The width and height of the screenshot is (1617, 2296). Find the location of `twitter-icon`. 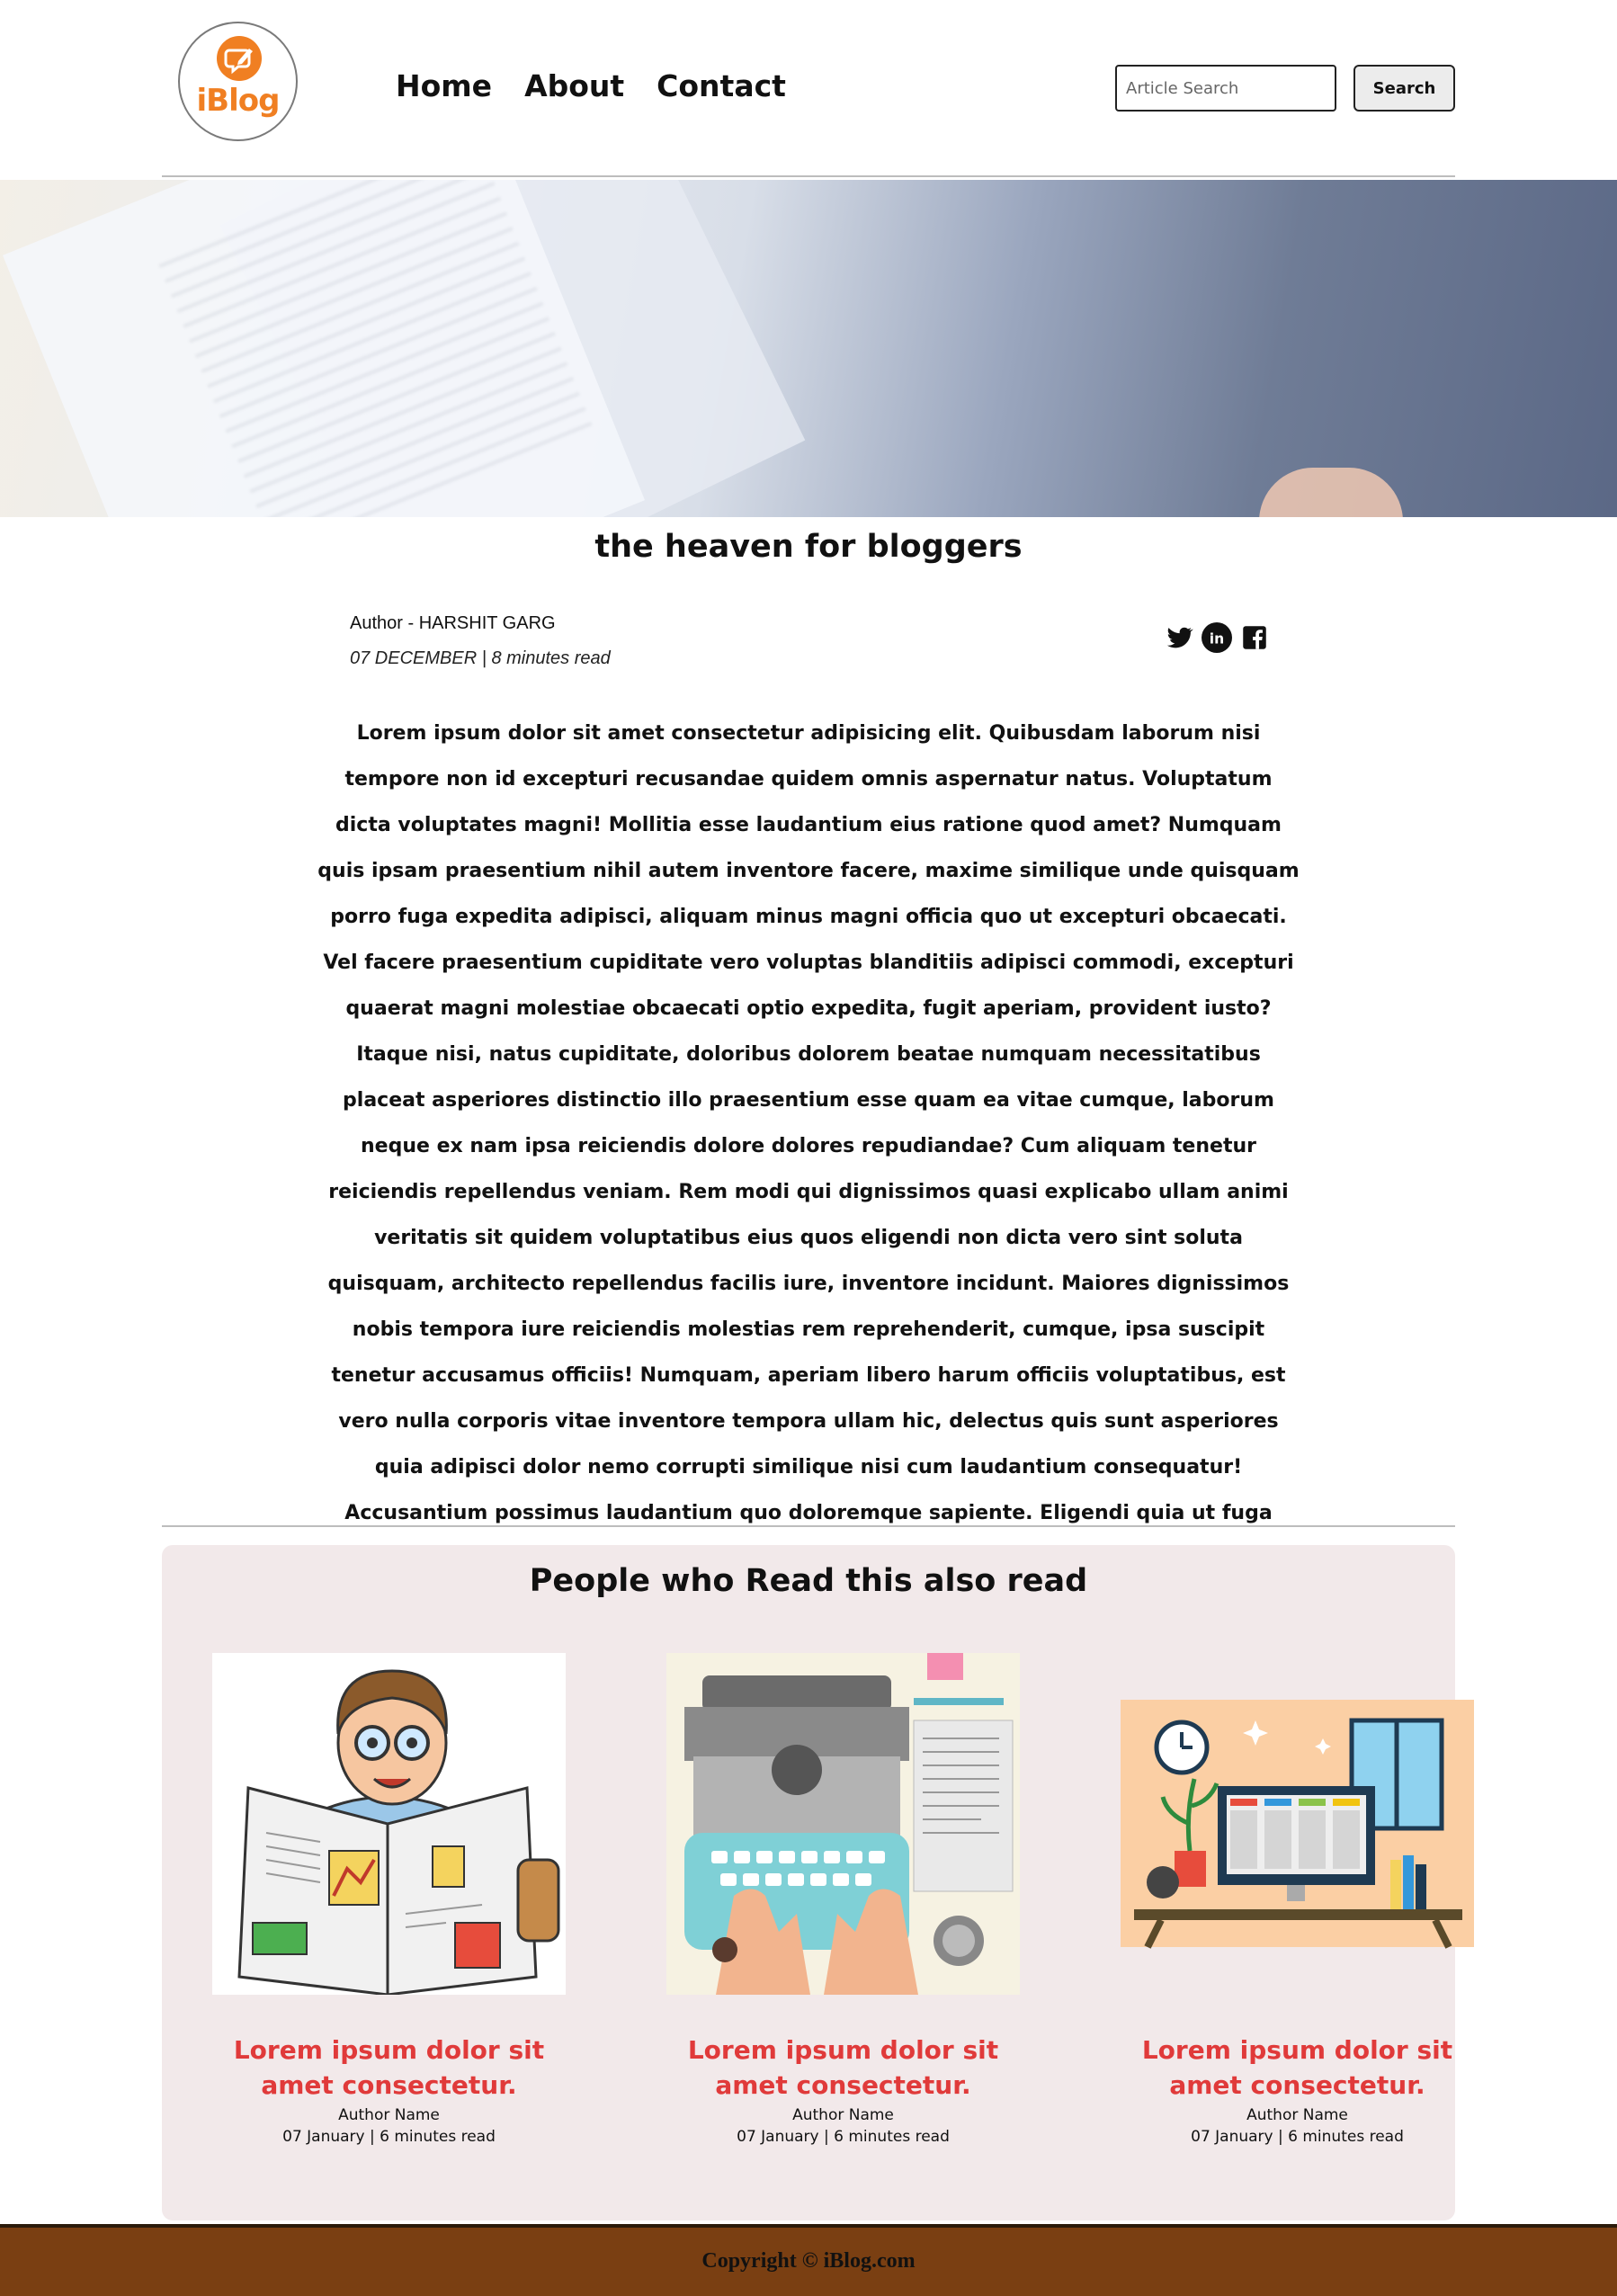

twitter-icon is located at coordinates (1179, 637).